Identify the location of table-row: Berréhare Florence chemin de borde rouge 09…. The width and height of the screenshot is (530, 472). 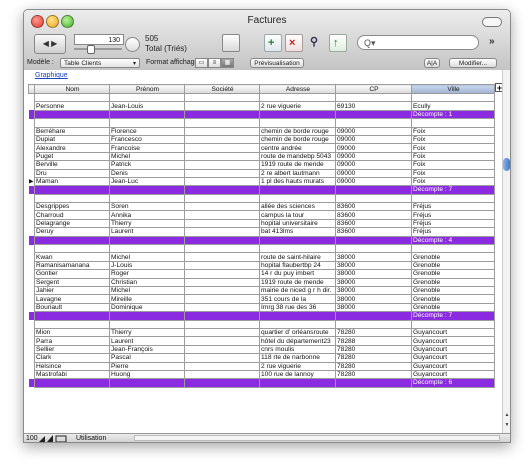
(262, 131).